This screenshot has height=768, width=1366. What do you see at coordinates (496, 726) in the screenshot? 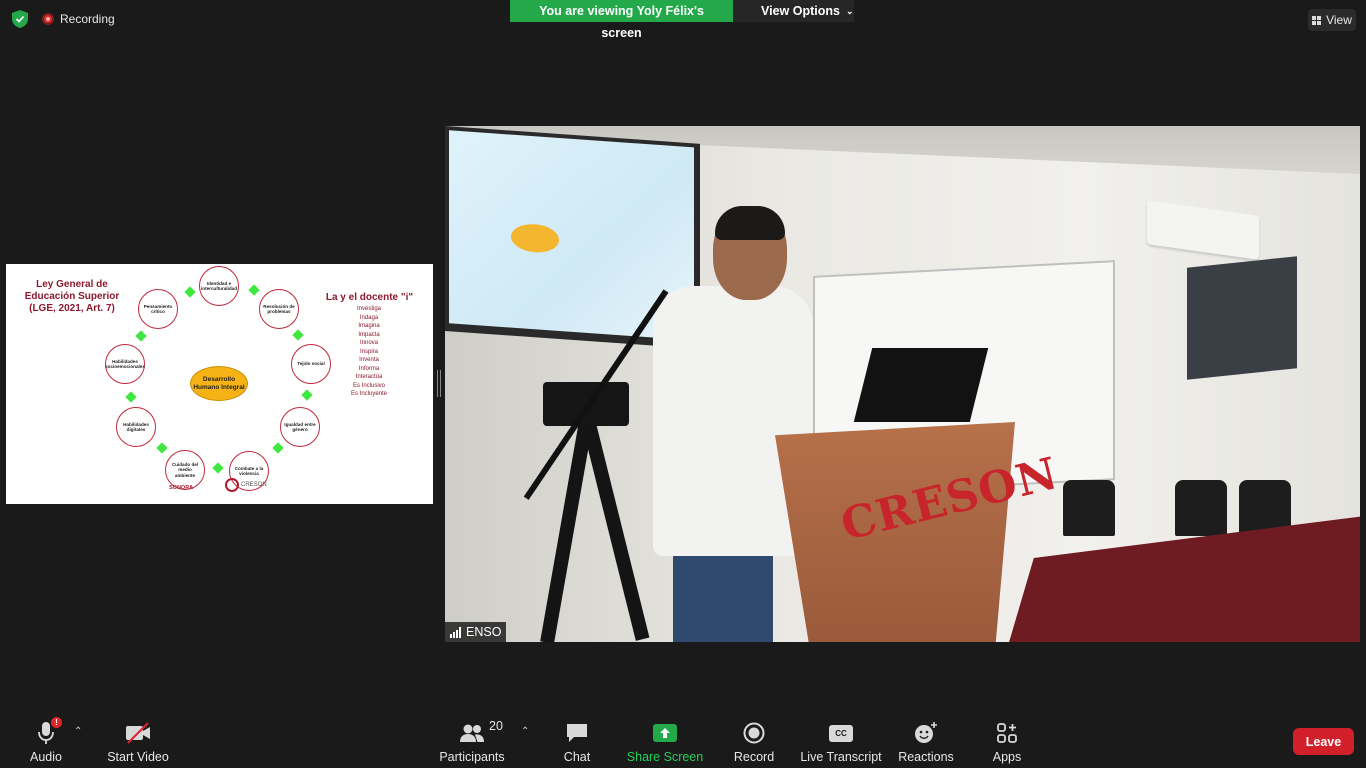
I see `participants-count: 20` at bounding box center [496, 726].